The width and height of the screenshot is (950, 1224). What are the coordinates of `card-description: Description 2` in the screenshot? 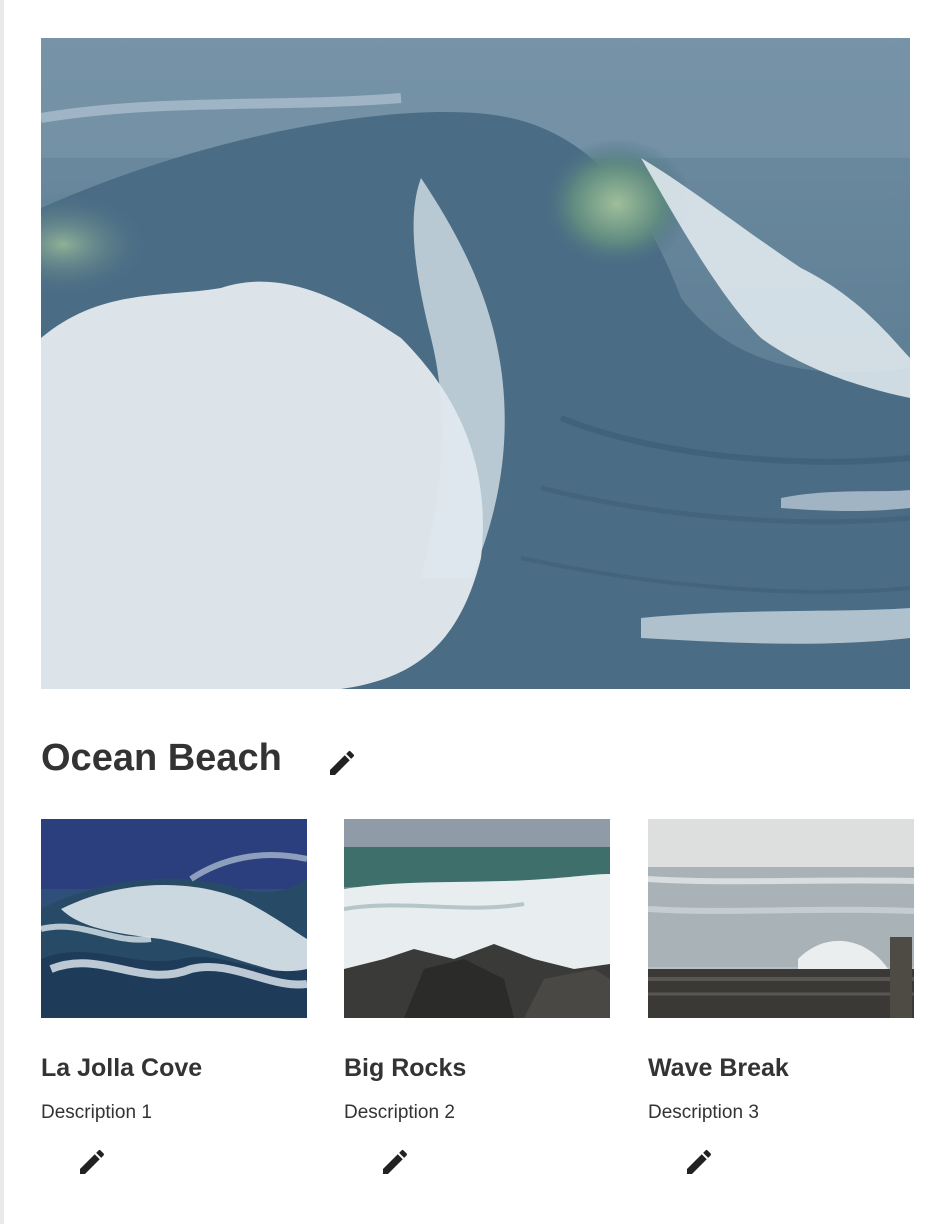 It's located at (399, 1112).